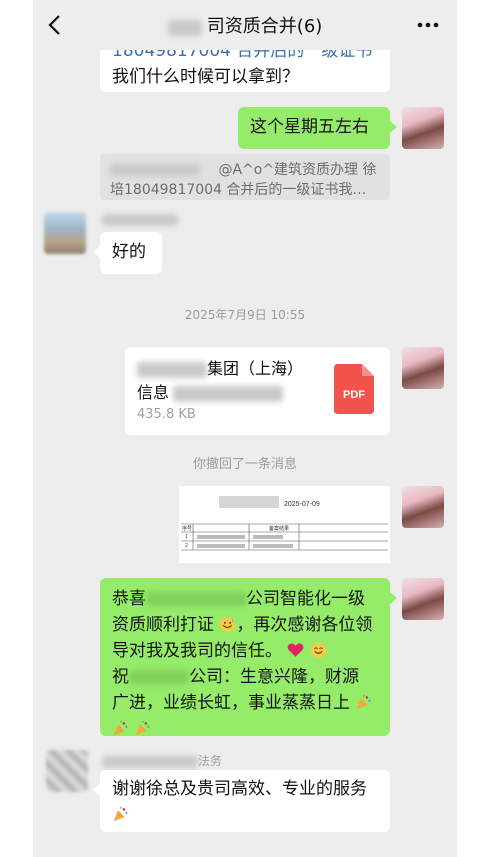 This screenshot has width=497, height=857. I want to click on heart-icon, so click(296, 650).